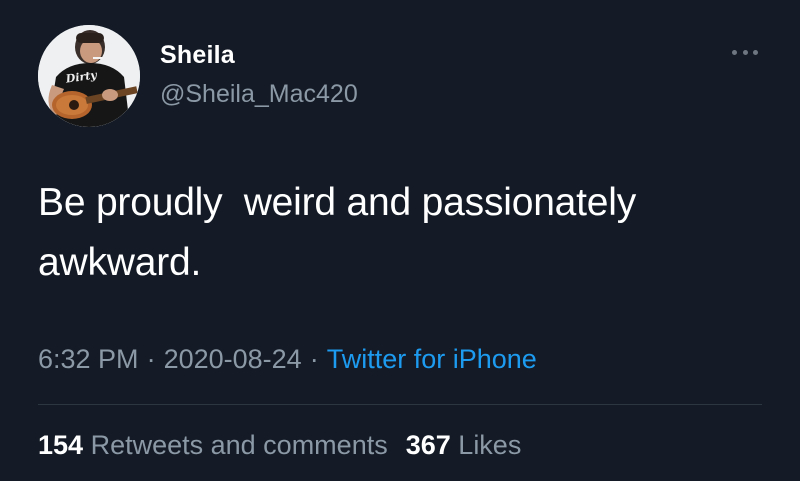  What do you see at coordinates (490, 445) in the screenshot?
I see `likes-label: Likes` at bounding box center [490, 445].